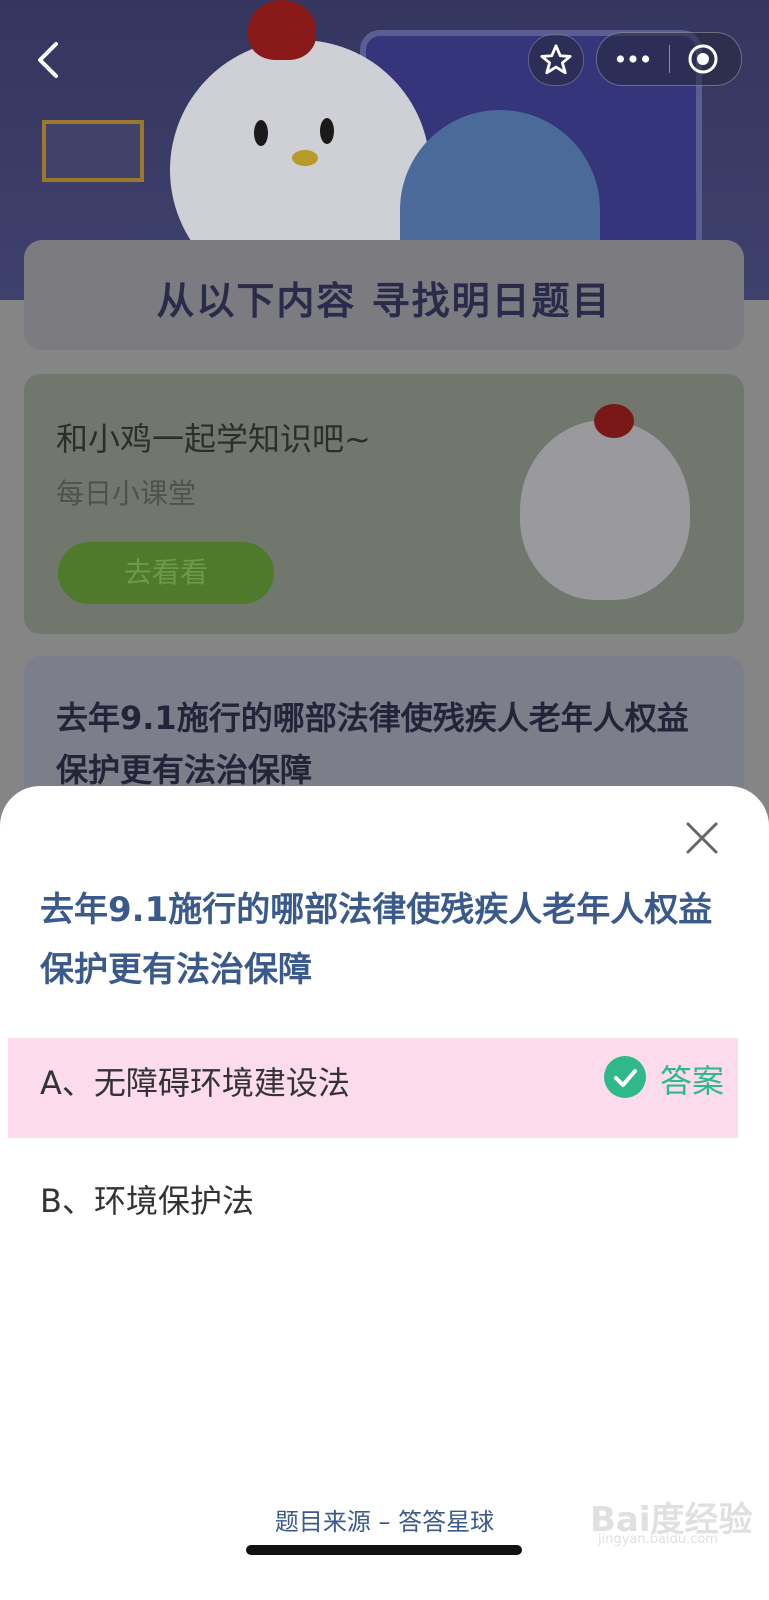  Describe the element at coordinates (93, 151) in the screenshot. I see `medal-frame-illustration` at that location.